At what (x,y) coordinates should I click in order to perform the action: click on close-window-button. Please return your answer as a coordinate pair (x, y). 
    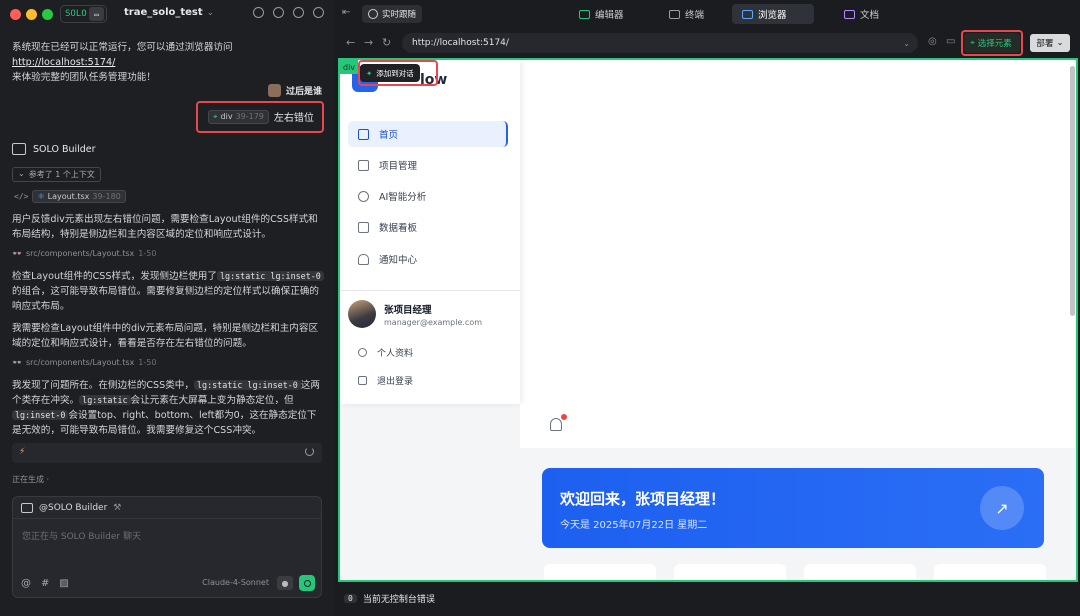
    Looking at the image, I should click on (15, 14).